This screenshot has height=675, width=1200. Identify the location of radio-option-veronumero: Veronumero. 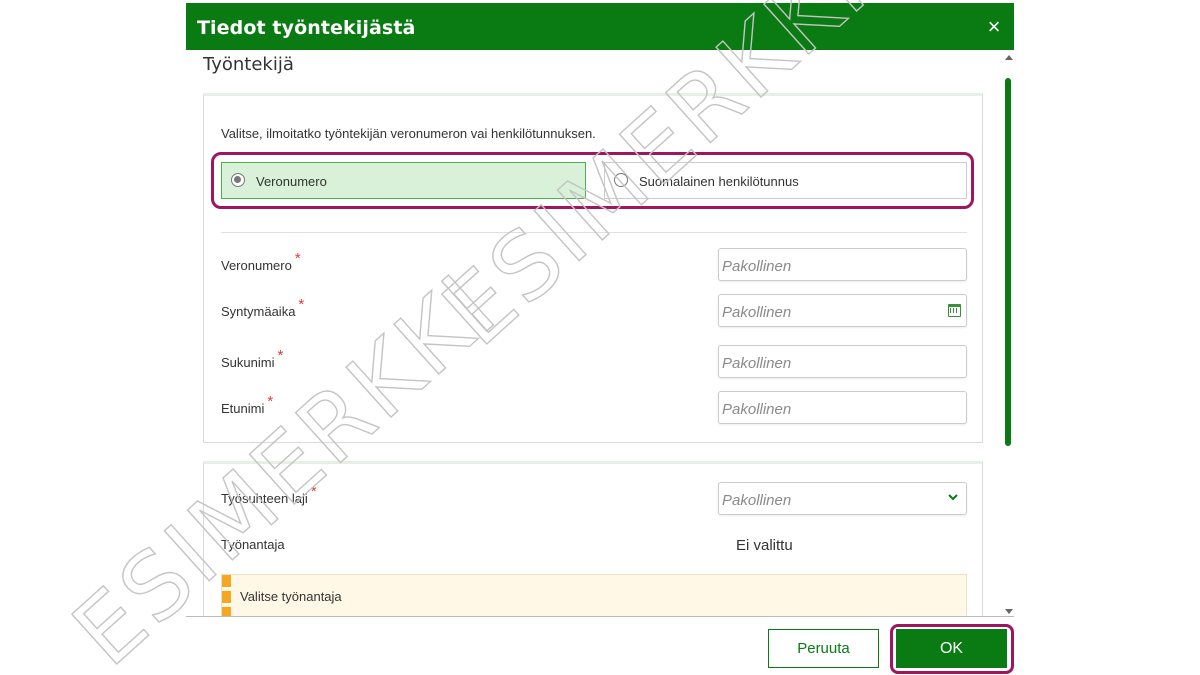
(403, 180).